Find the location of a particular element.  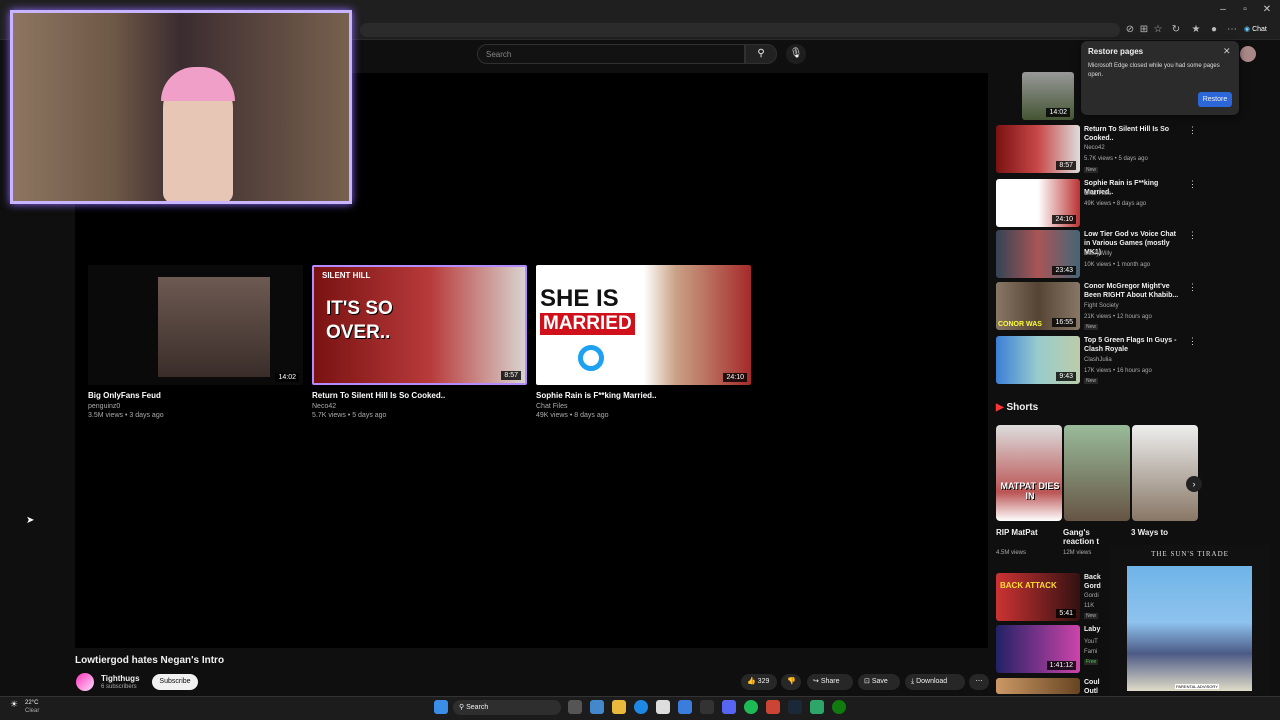

shorts-next-button: › is located at coordinates (1194, 484).